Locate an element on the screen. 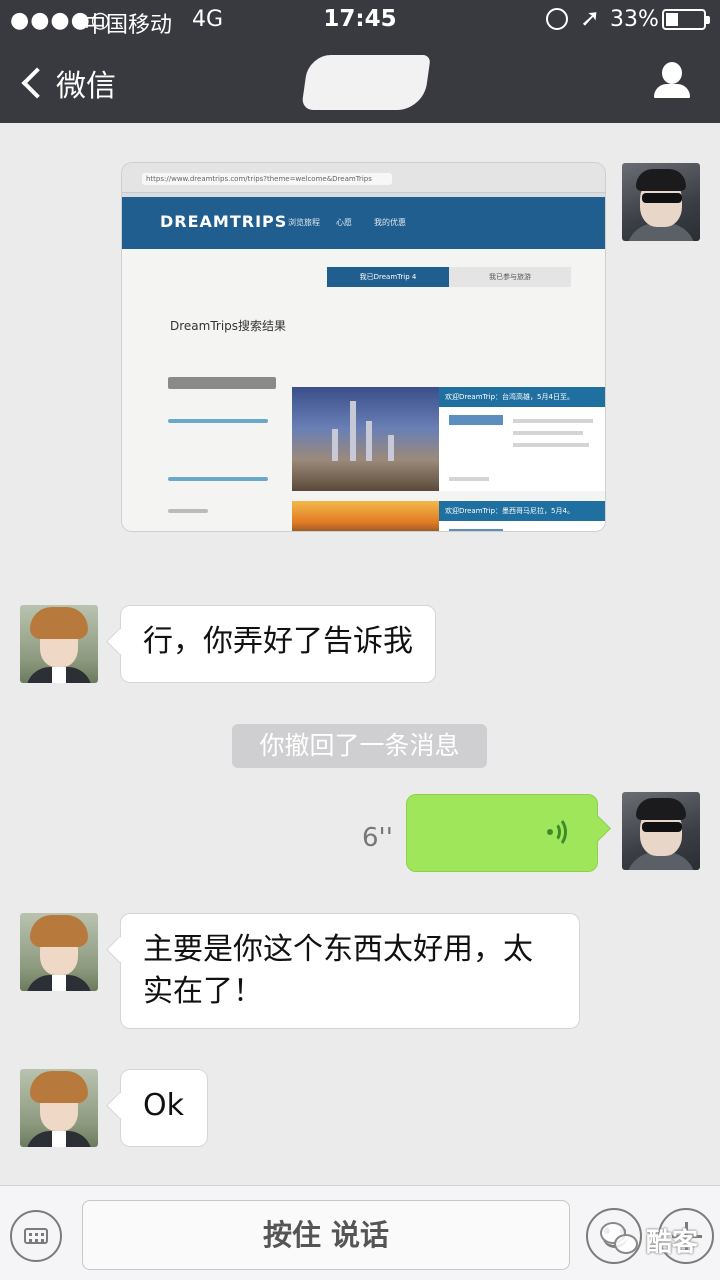  trip-card: 欢迎DreamTrip：台湾高雄，5月4日至。 is located at coordinates (522, 439).